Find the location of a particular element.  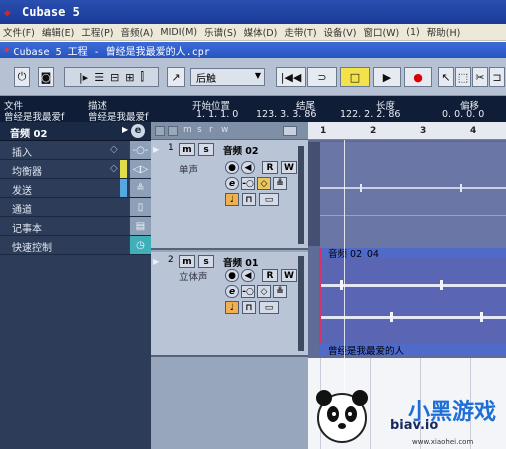

pool-toggle-icon: ⊞ is located at coordinates (129, 77).